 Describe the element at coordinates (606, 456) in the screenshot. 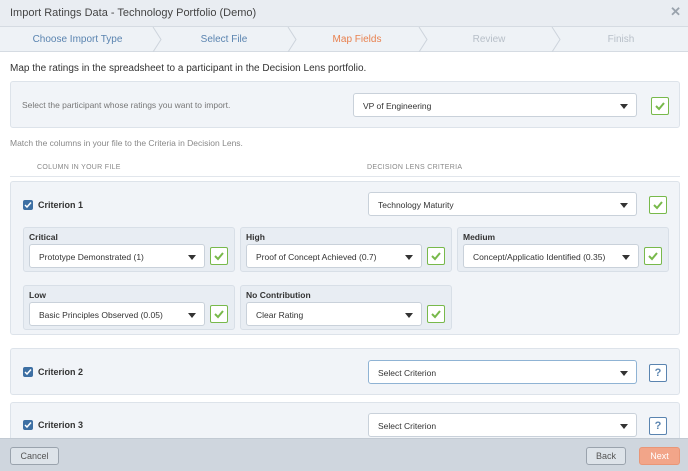

I see `back-button: Back` at that location.